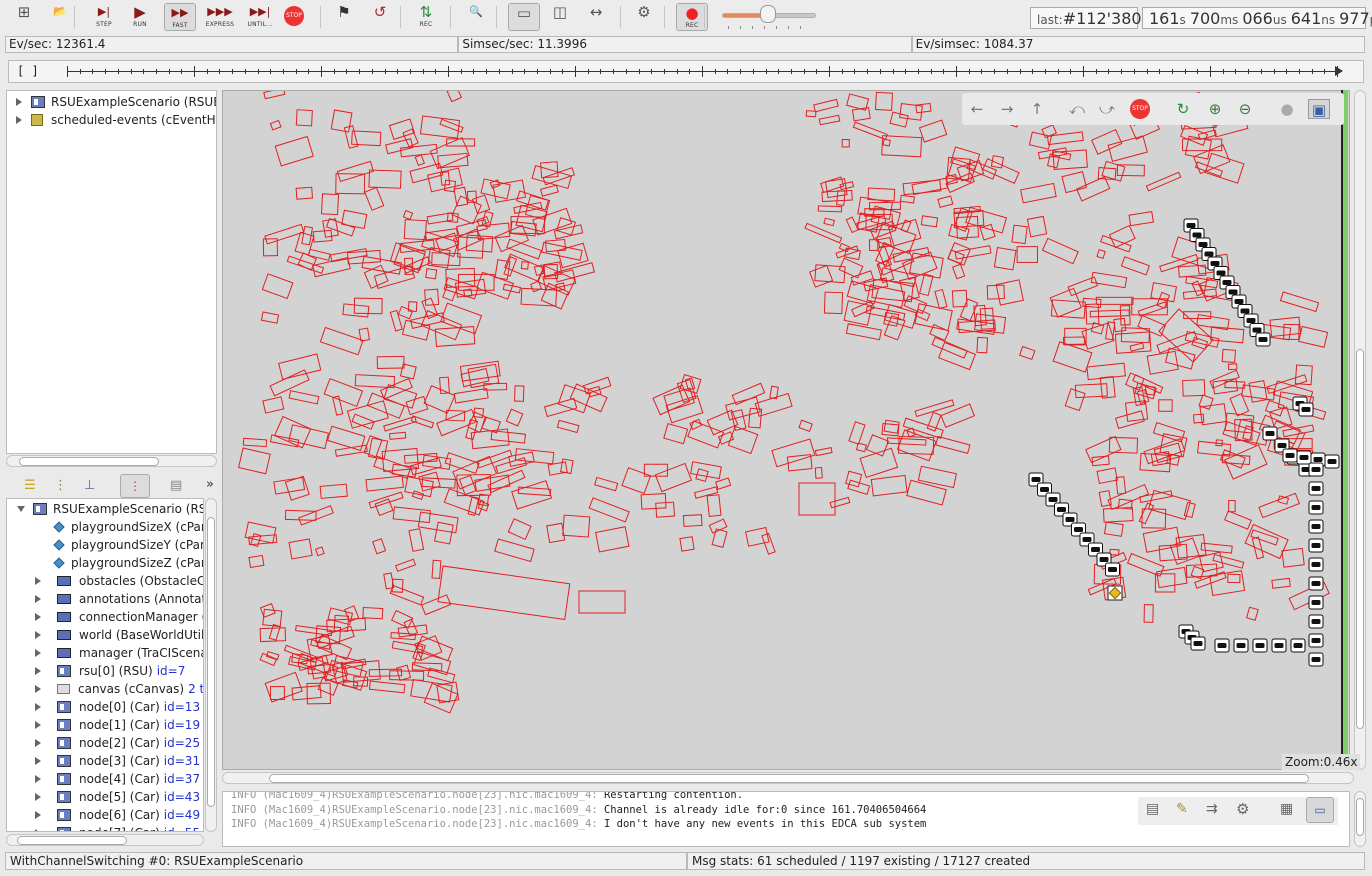 The width and height of the screenshot is (1372, 876). I want to click on inspector-item: connectionManager (Cor, so click(105, 617).